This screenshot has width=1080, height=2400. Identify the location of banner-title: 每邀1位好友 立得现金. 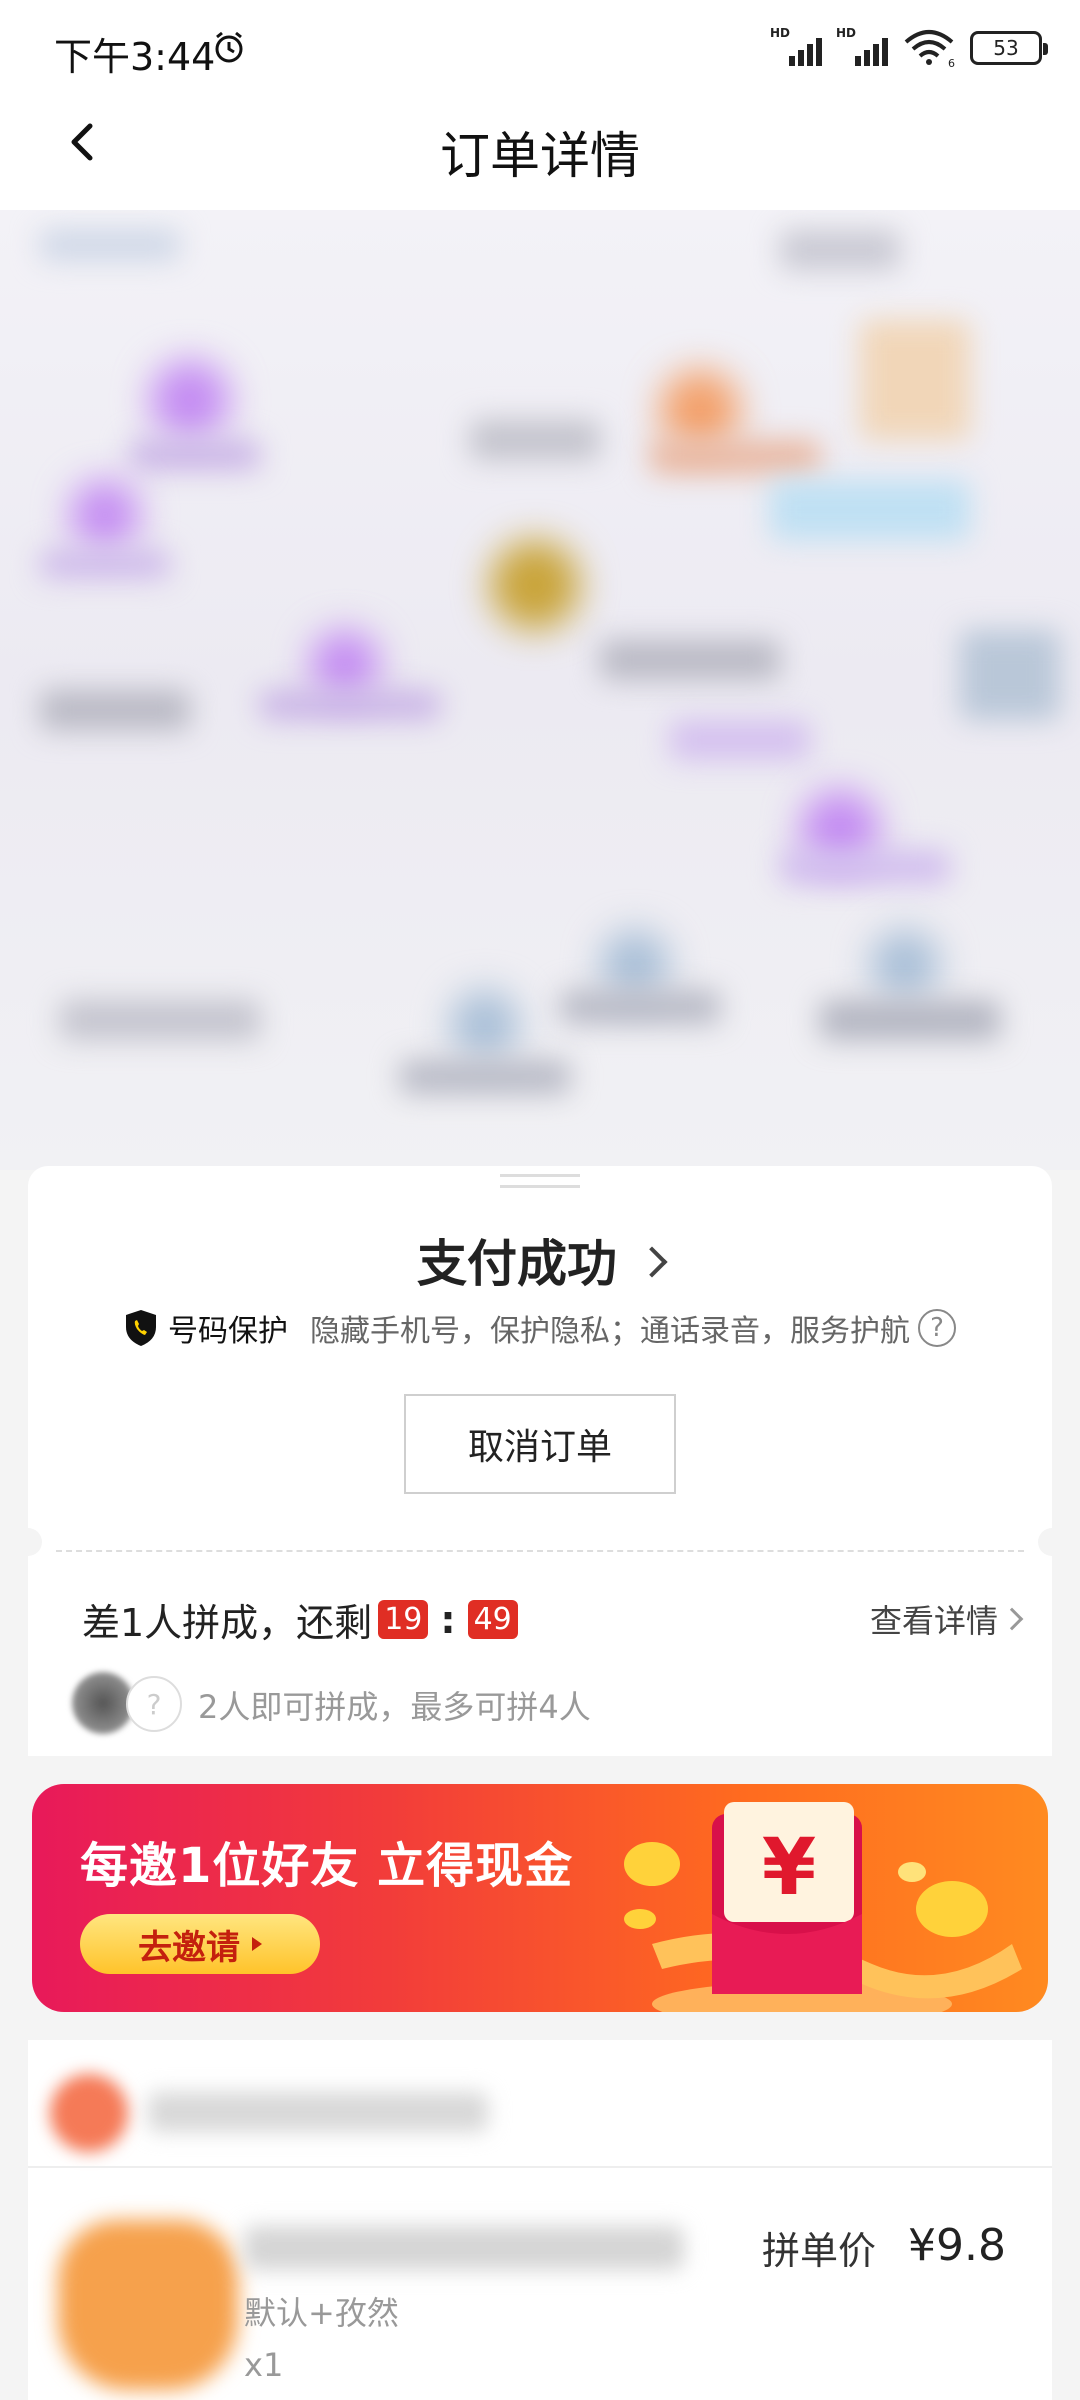
(327, 1866).